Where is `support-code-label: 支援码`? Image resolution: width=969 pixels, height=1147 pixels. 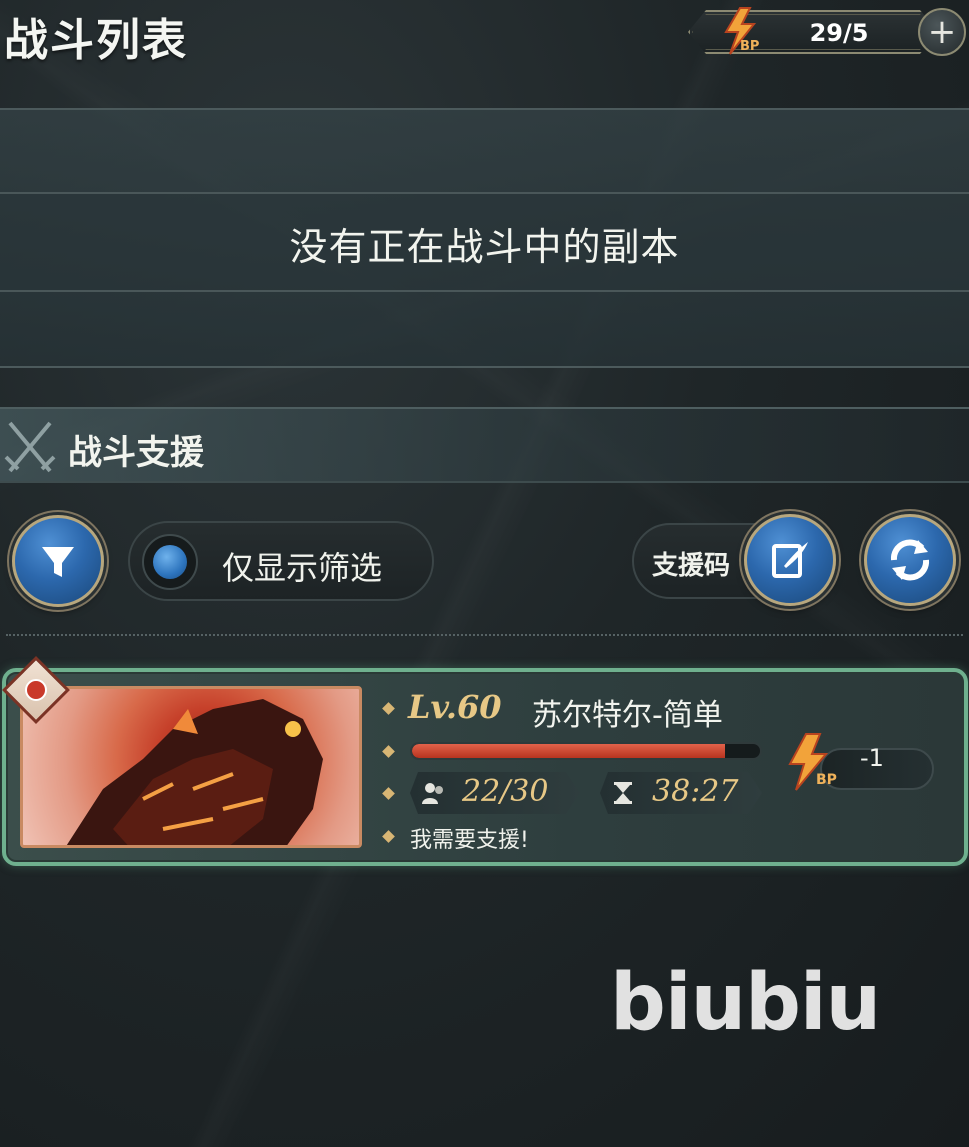
support-code-label: 支援码 is located at coordinates (691, 566).